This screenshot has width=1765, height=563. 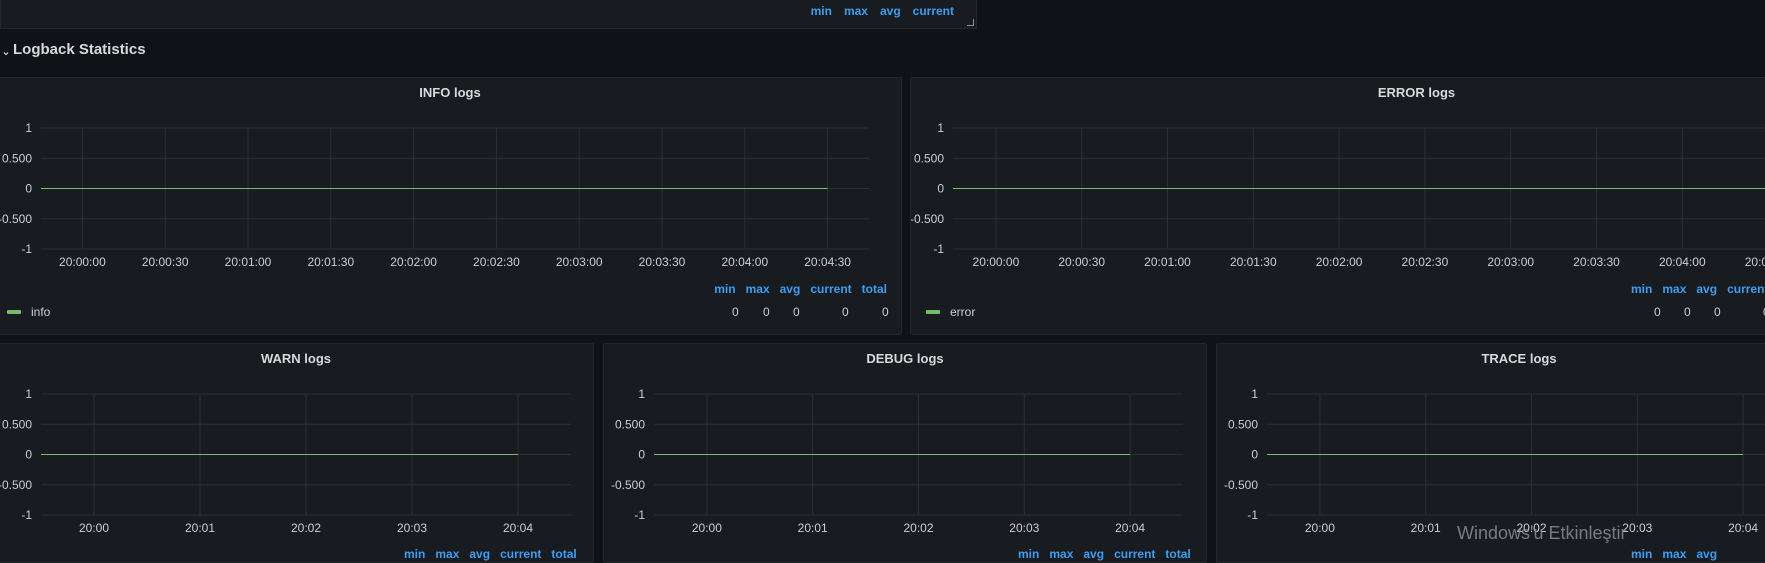 What do you see at coordinates (6, 51) in the screenshot?
I see `chevron-down-icon: ⌄` at bounding box center [6, 51].